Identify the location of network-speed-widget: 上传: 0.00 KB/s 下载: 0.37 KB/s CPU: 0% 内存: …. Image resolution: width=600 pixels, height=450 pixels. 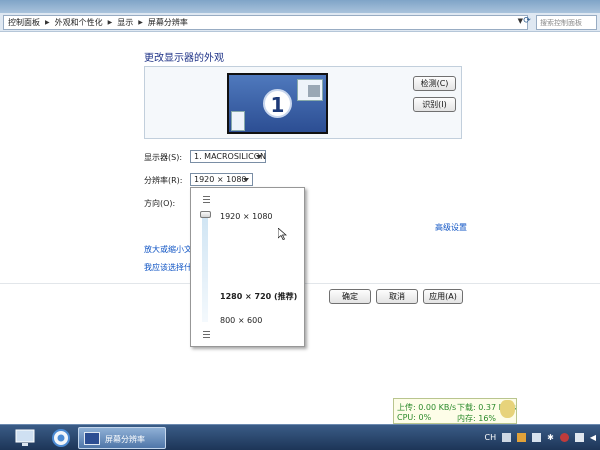
(455, 411).